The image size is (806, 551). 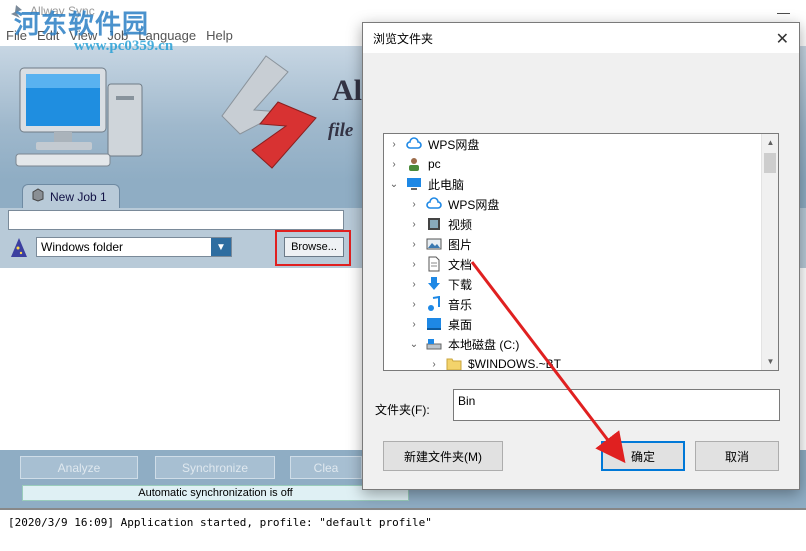 What do you see at coordinates (573, 284) in the screenshot?
I see `tree-item: › 下载` at bounding box center [573, 284].